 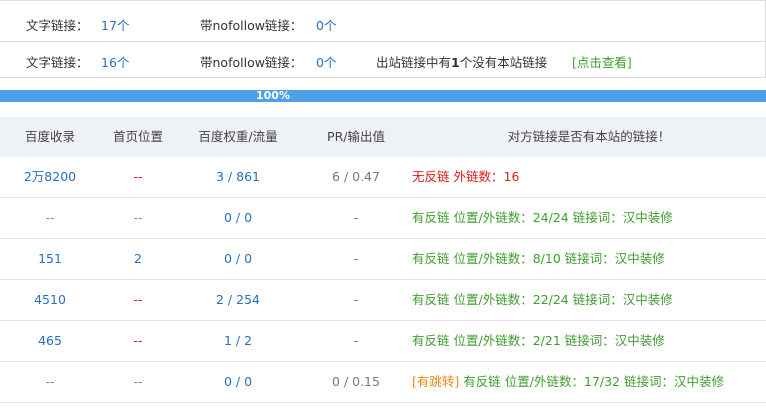 I want to click on outbound-link-note: 出站链接中有1个没有本站链接, so click(x=462, y=62).